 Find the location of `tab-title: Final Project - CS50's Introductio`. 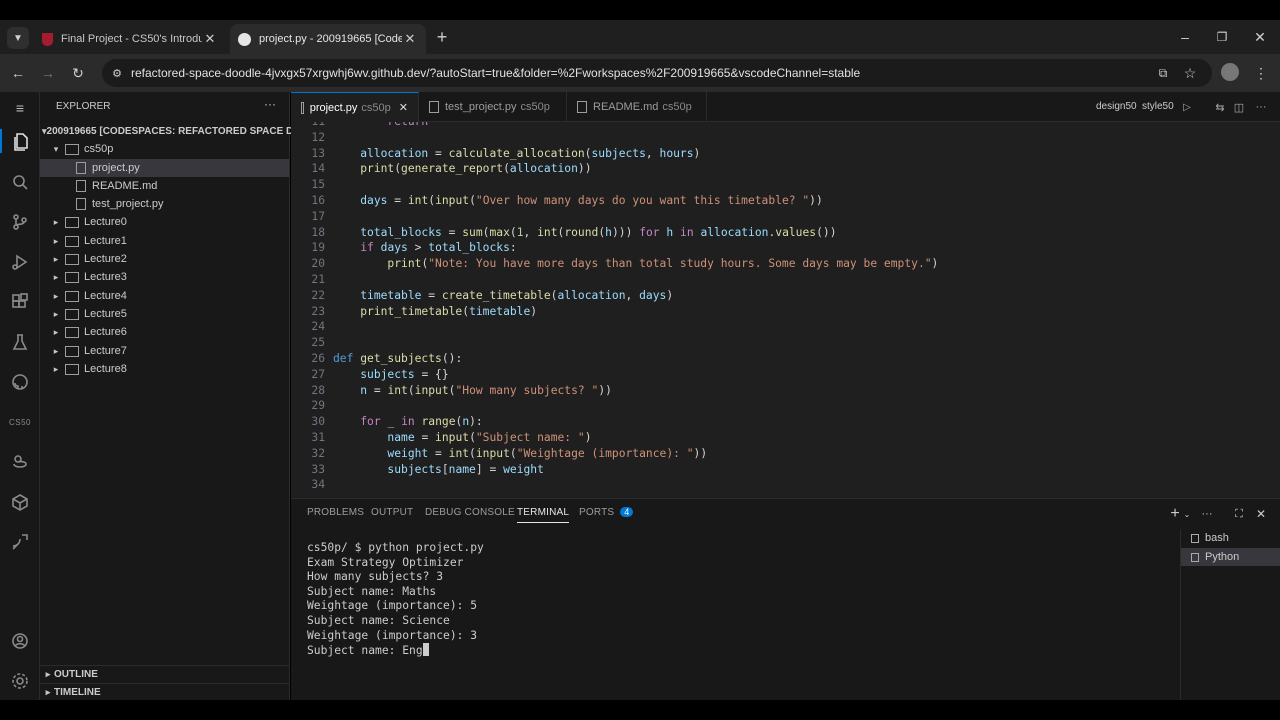

tab-title: Final Project - CS50's Introductio is located at coordinates (131, 39).